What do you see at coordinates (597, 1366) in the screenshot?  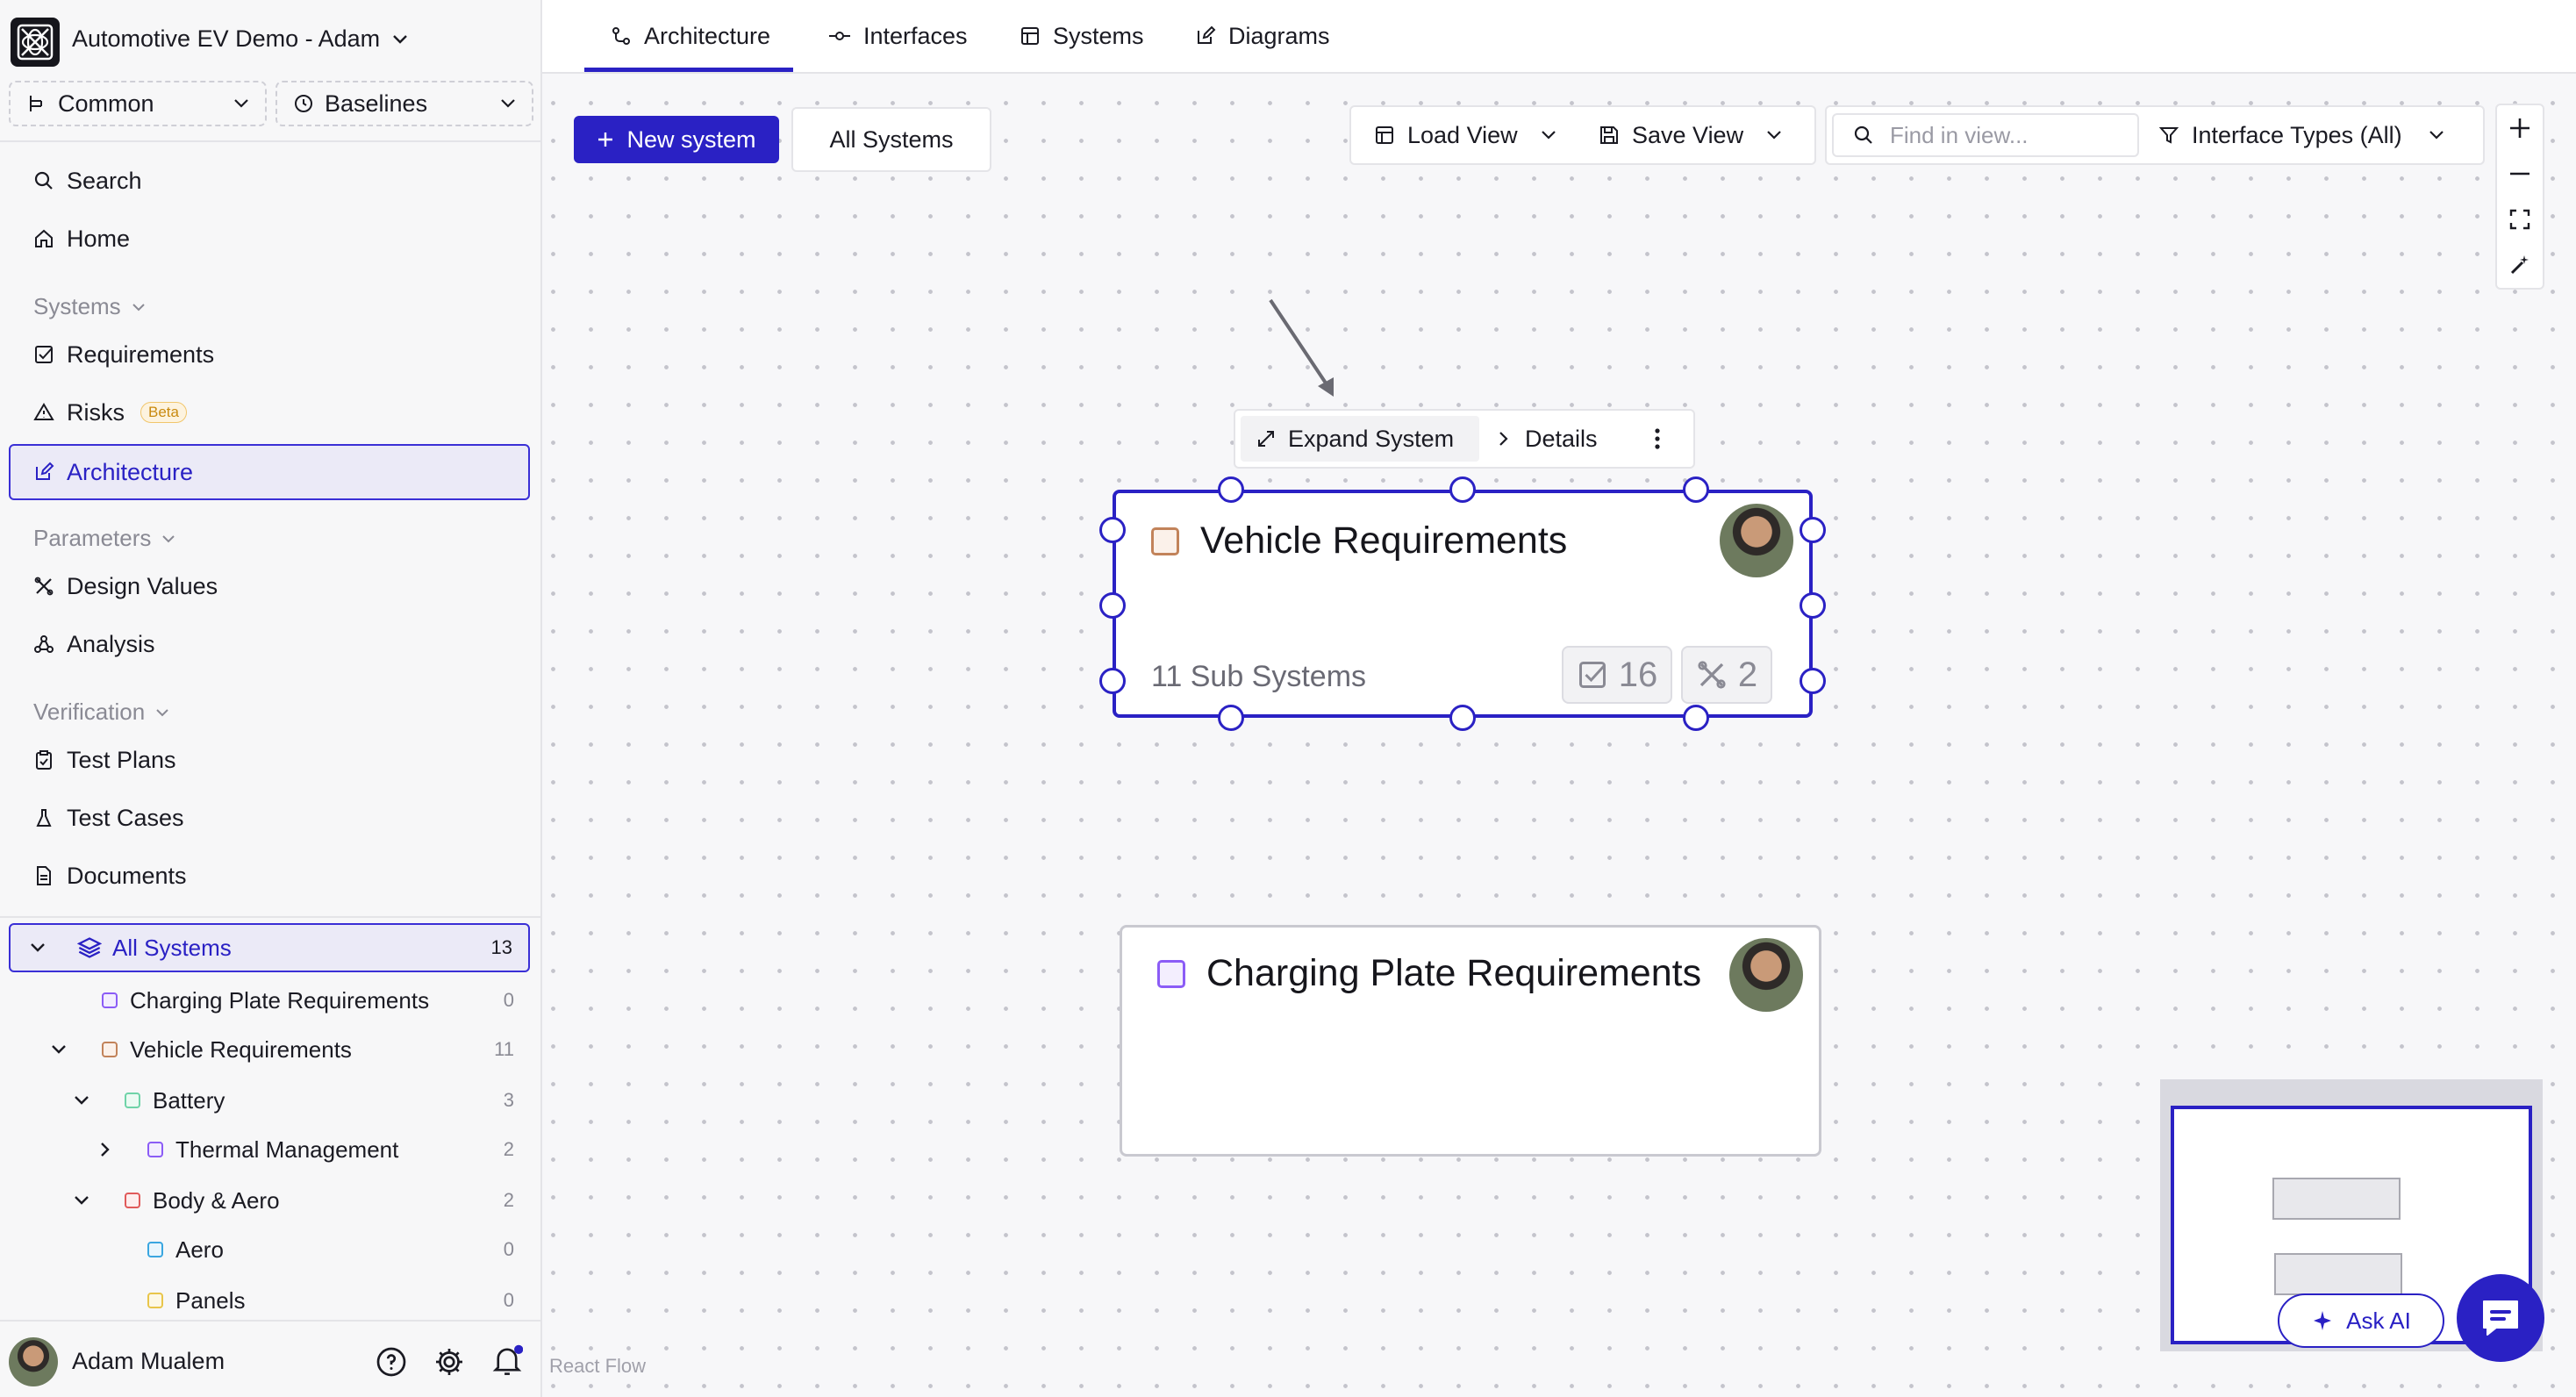 I see `react-flow-attribution: React Flow` at bounding box center [597, 1366].